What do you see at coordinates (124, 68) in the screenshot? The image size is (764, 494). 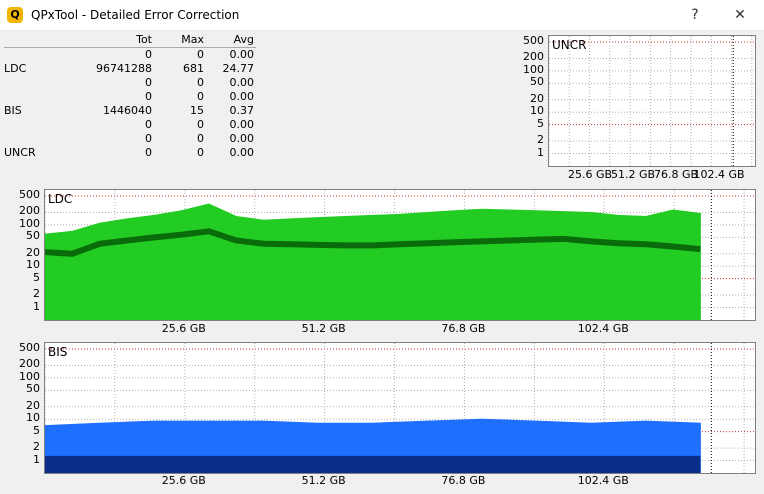 I see `row-tot: 96741288` at bounding box center [124, 68].